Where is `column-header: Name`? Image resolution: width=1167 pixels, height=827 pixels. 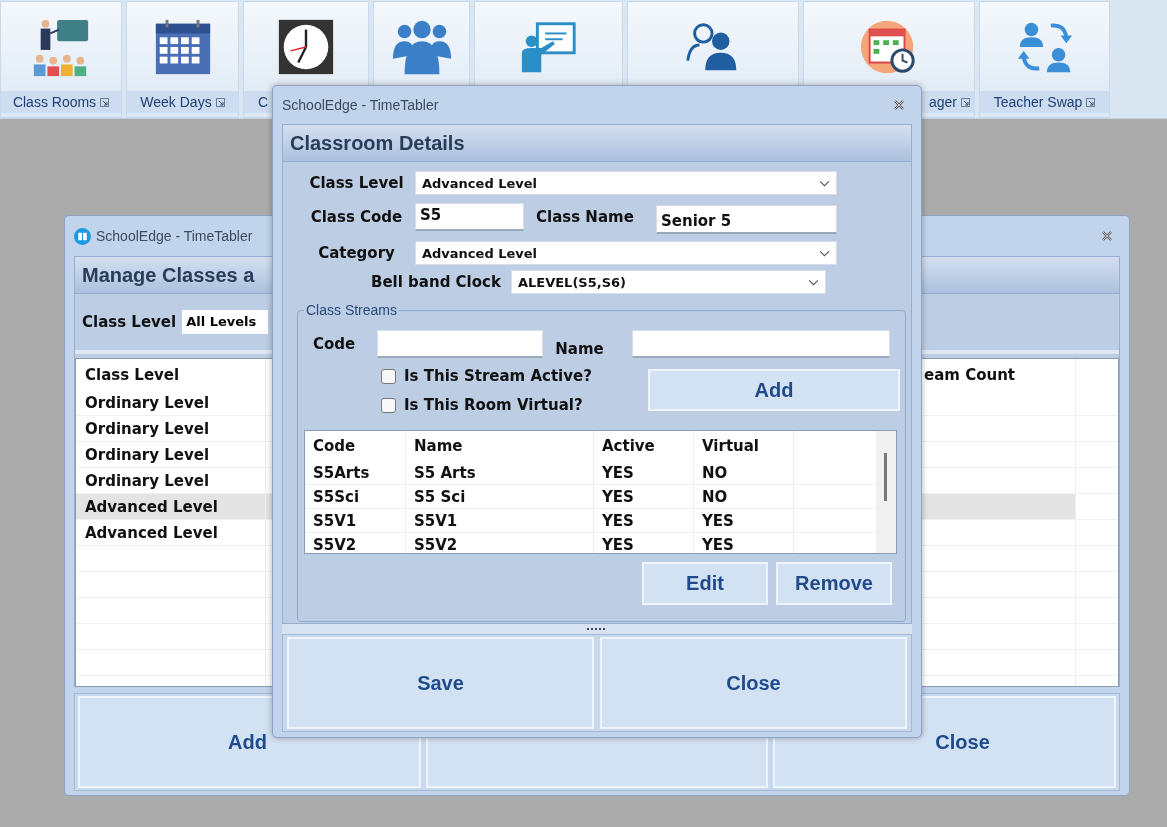
column-header: Name is located at coordinates (500, 446).